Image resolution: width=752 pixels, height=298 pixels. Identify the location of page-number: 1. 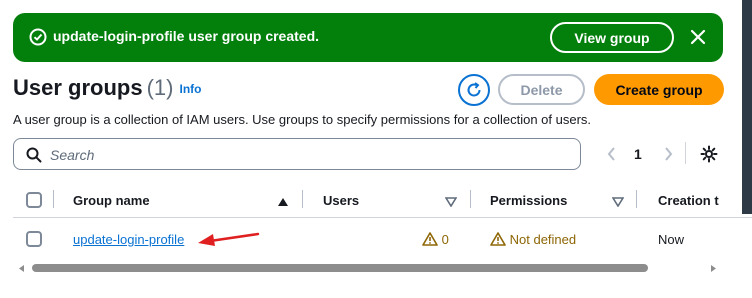
(638, 154).